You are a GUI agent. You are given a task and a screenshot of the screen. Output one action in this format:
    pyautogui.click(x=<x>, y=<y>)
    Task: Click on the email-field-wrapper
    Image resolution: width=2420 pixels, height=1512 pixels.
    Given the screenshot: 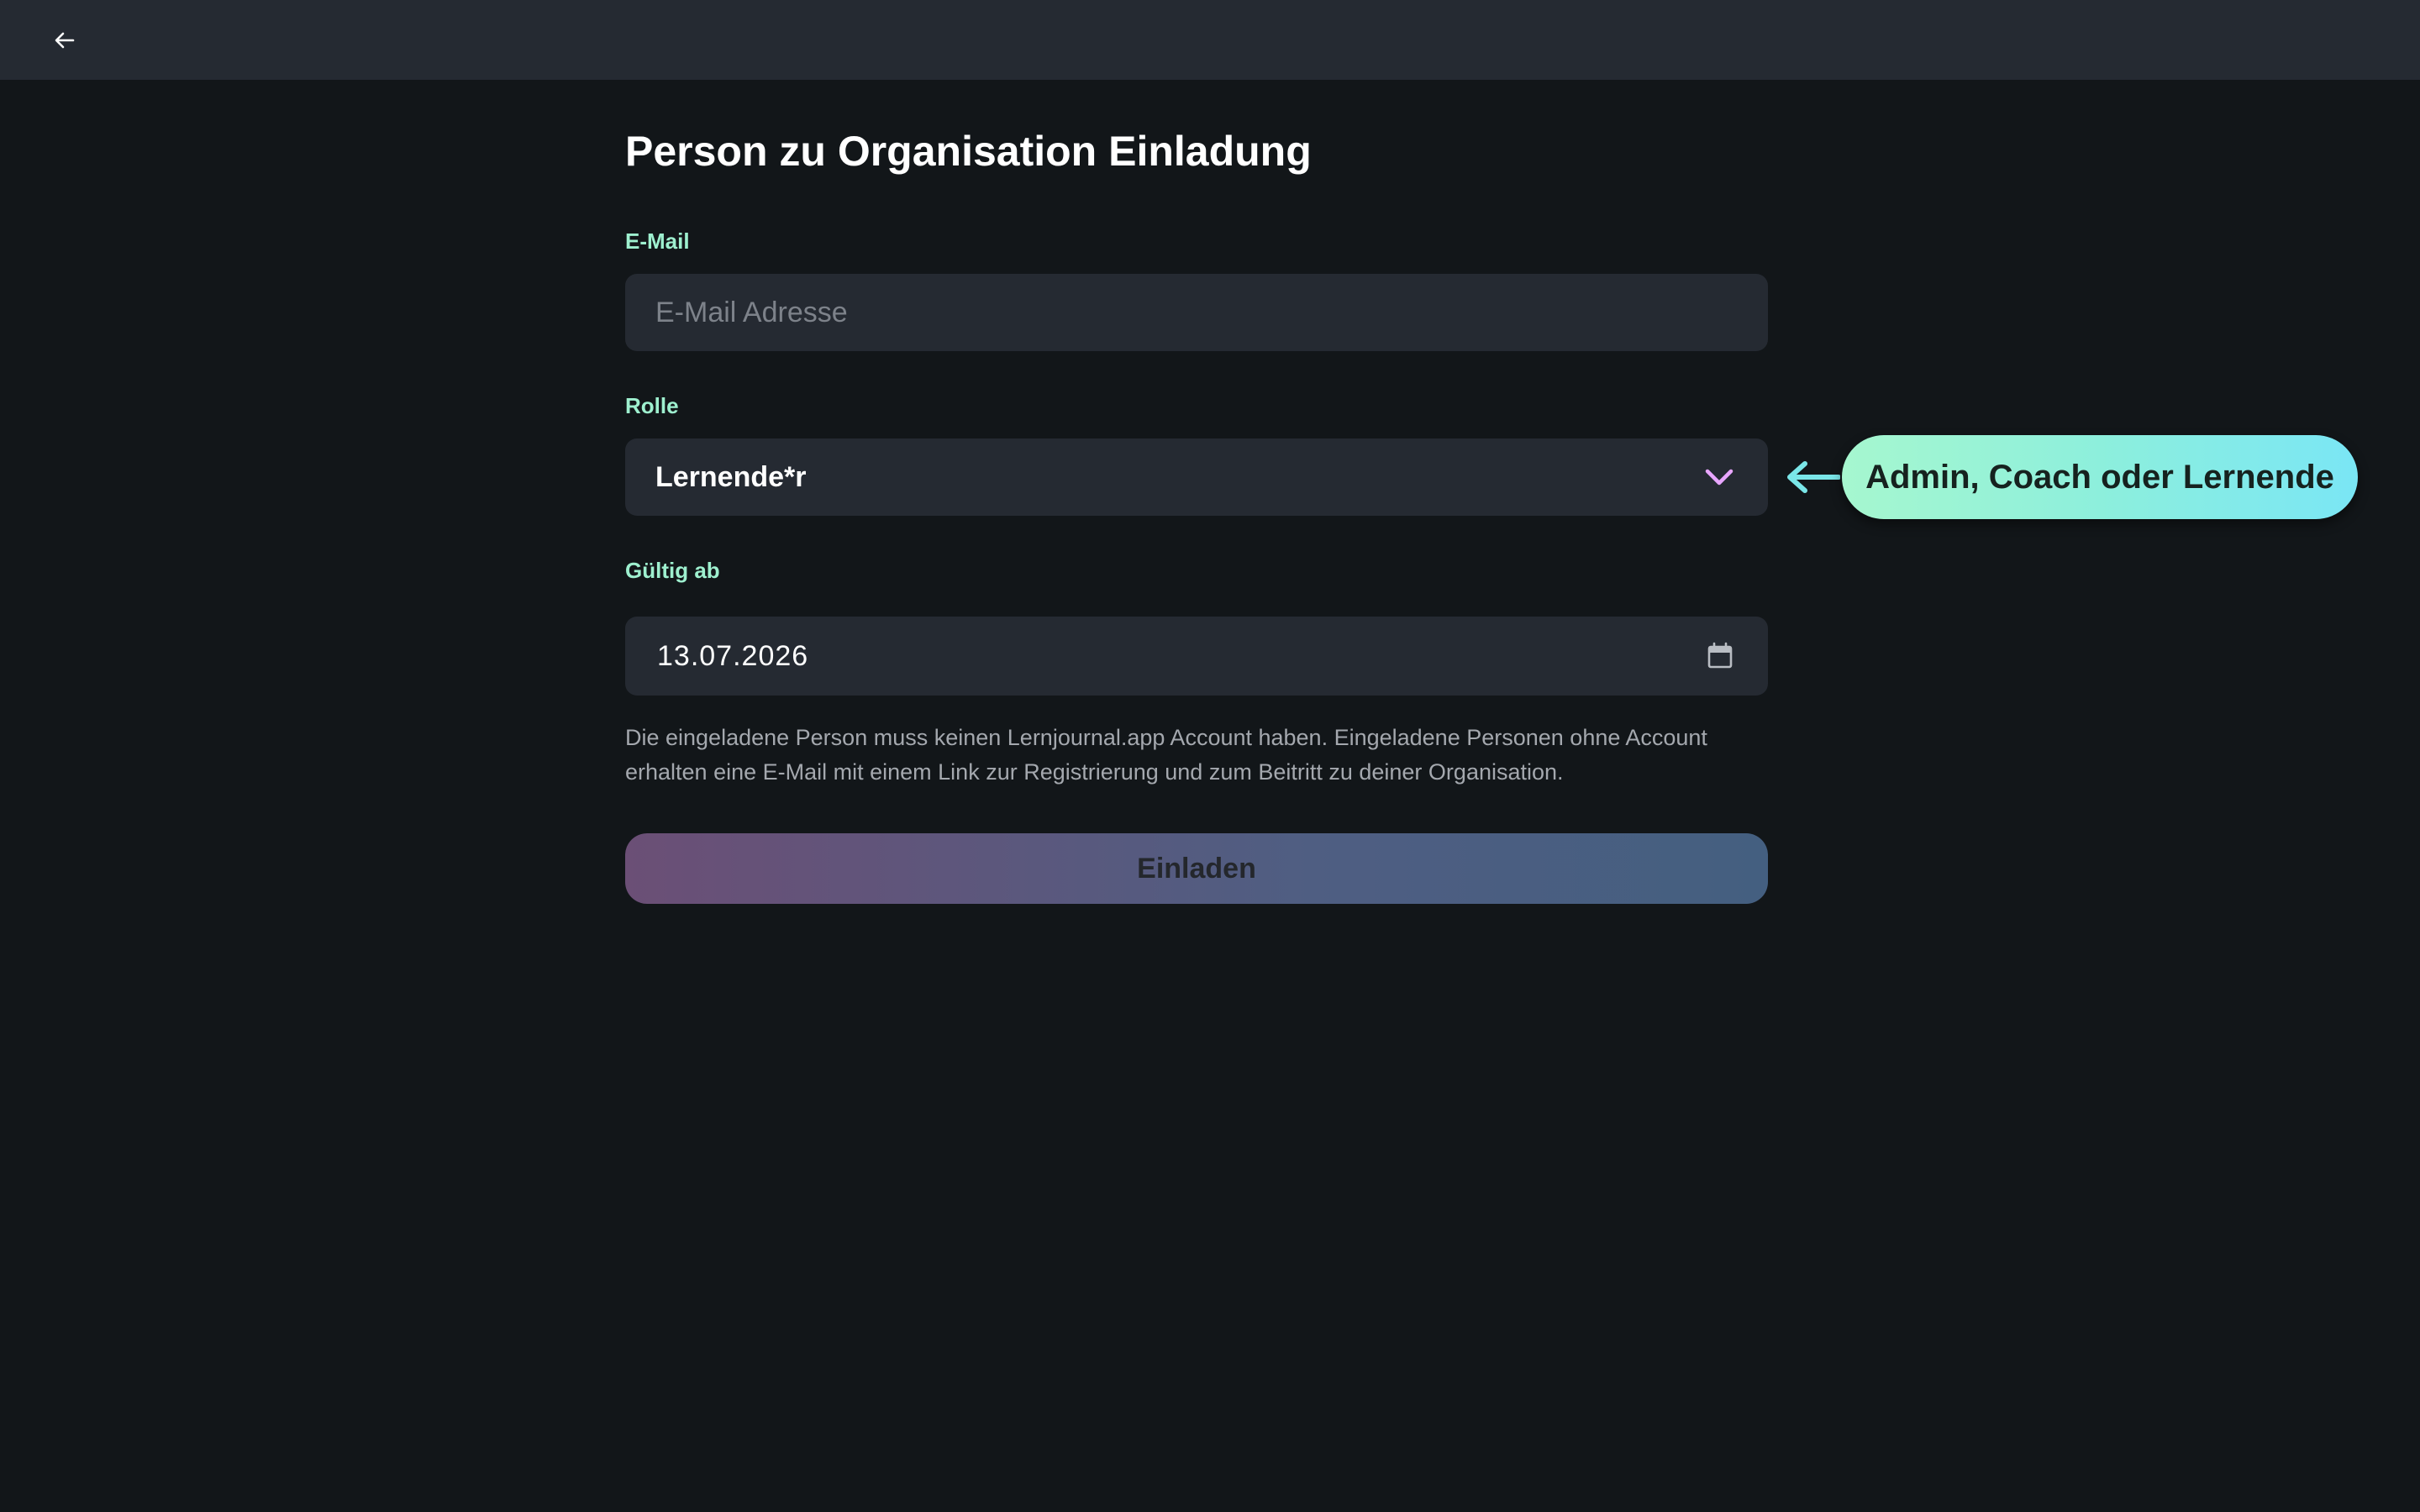 What is the action you would take?
    pyautogui.click(x=1196, y=312)
    